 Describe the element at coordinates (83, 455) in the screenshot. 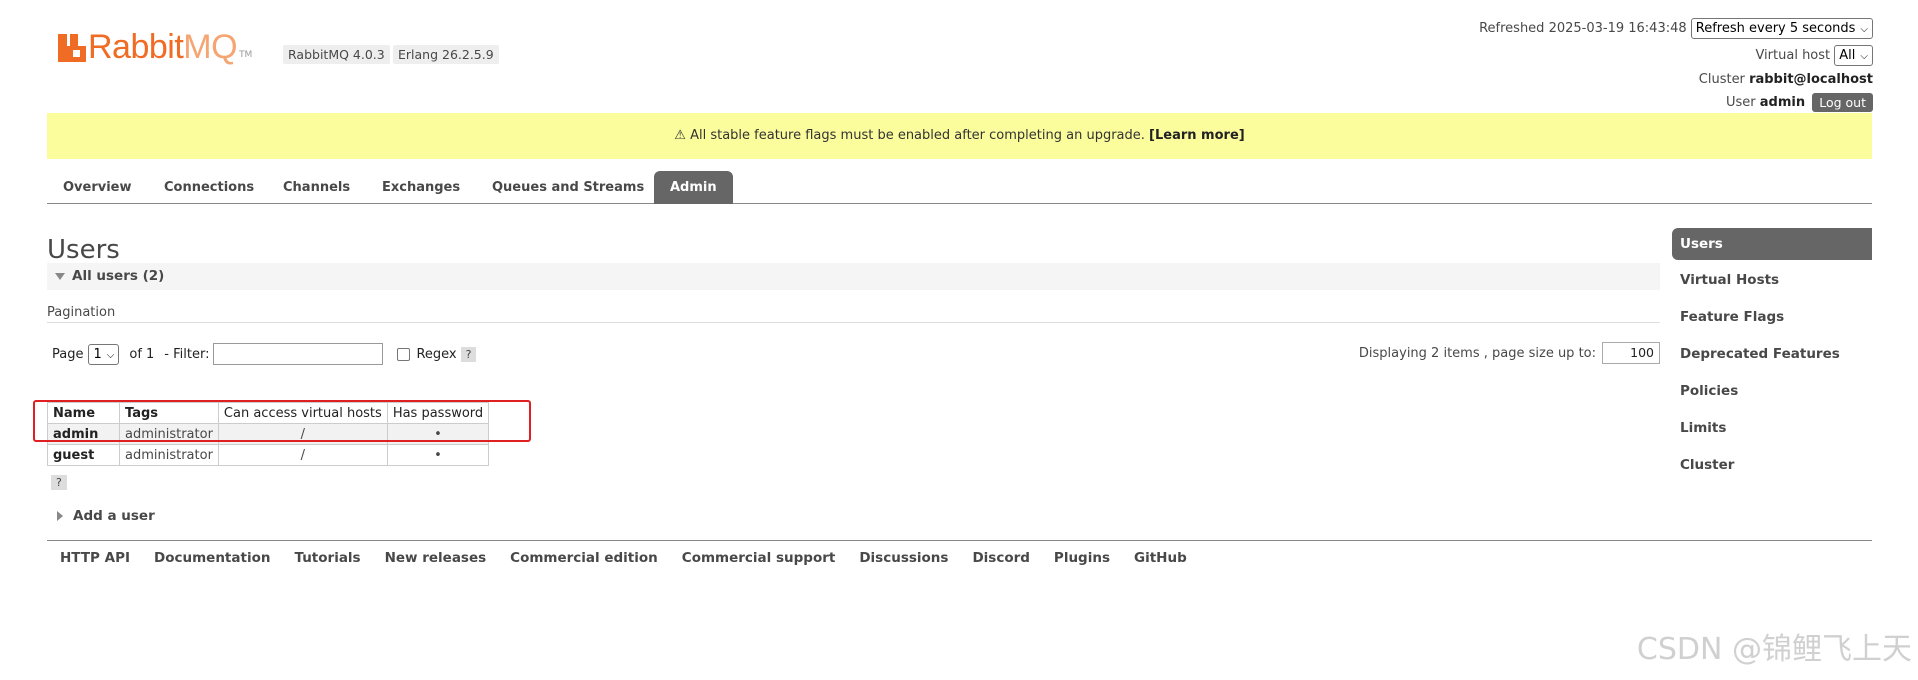

I see `user-name-cell: guest` at that location.